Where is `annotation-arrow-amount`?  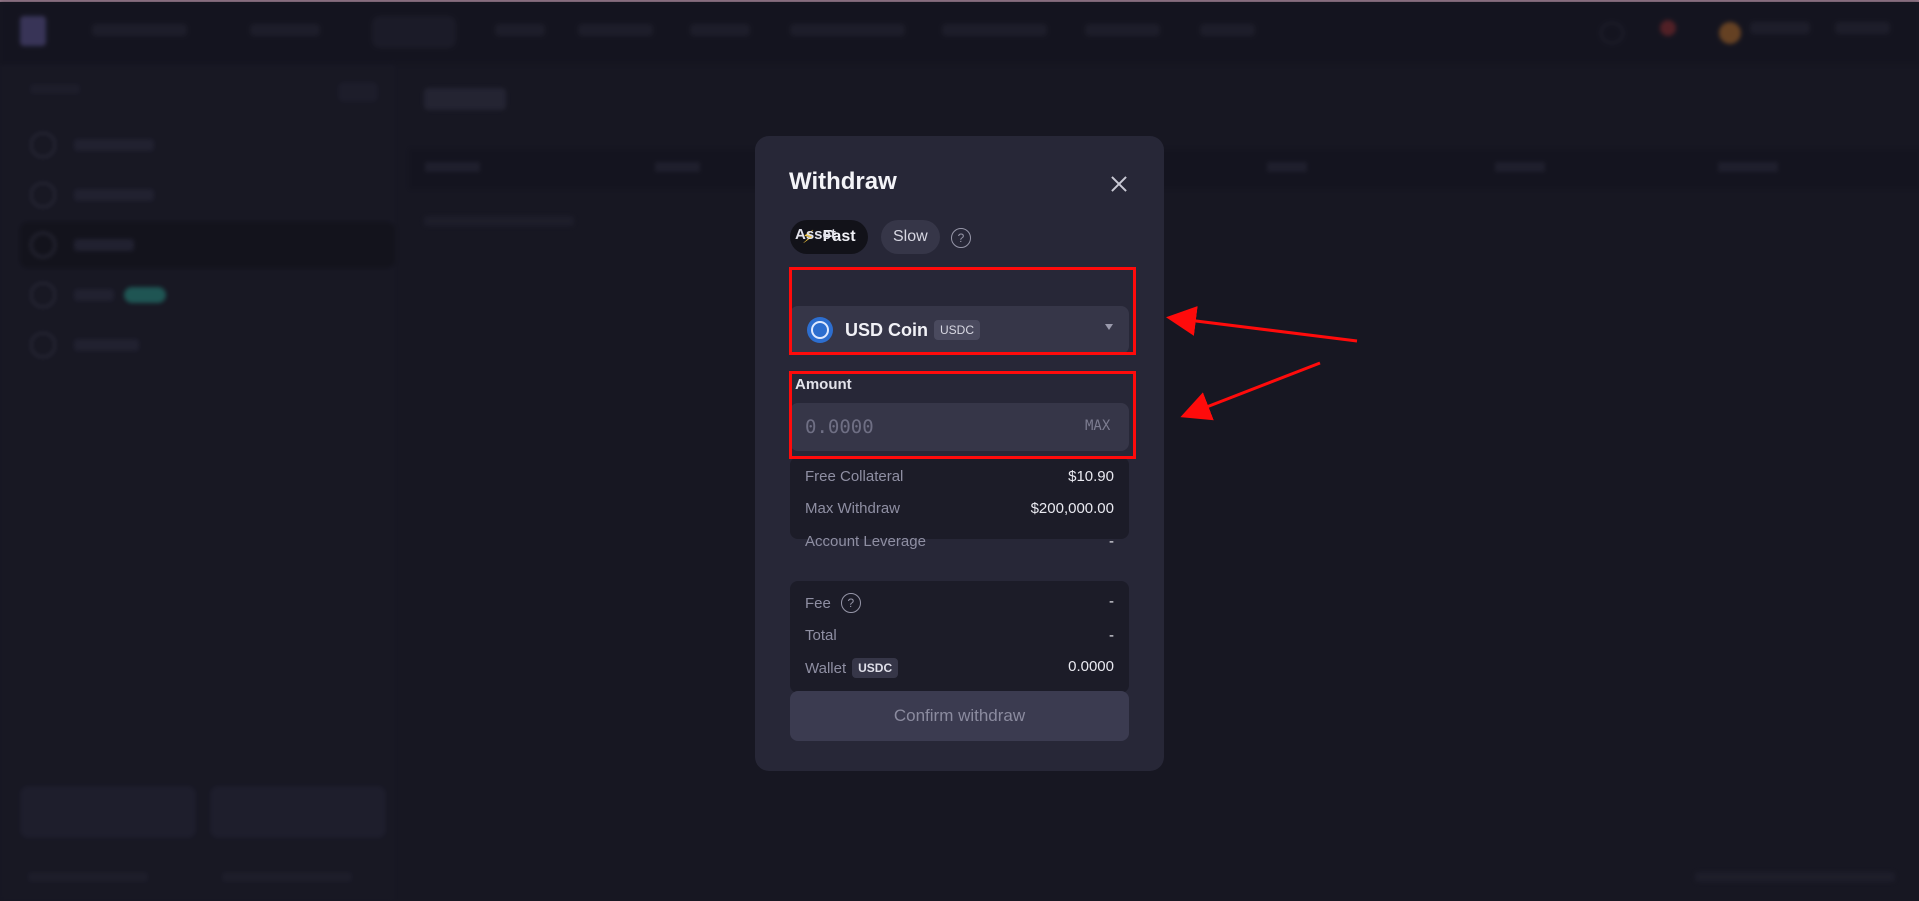
annotation-arrow-amount is located at coordinates (1250, 391).